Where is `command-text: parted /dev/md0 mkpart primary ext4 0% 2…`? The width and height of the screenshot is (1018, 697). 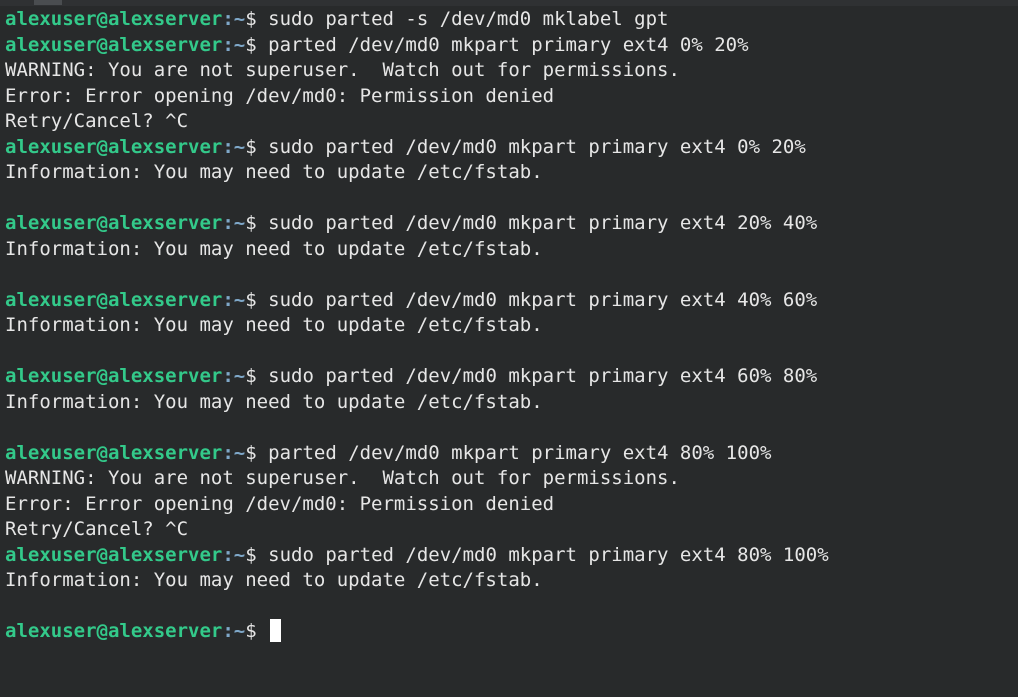
command-text: parted /dev/md0 mkpart primary ext4 0% 2… is located at coordinates (502, 44).